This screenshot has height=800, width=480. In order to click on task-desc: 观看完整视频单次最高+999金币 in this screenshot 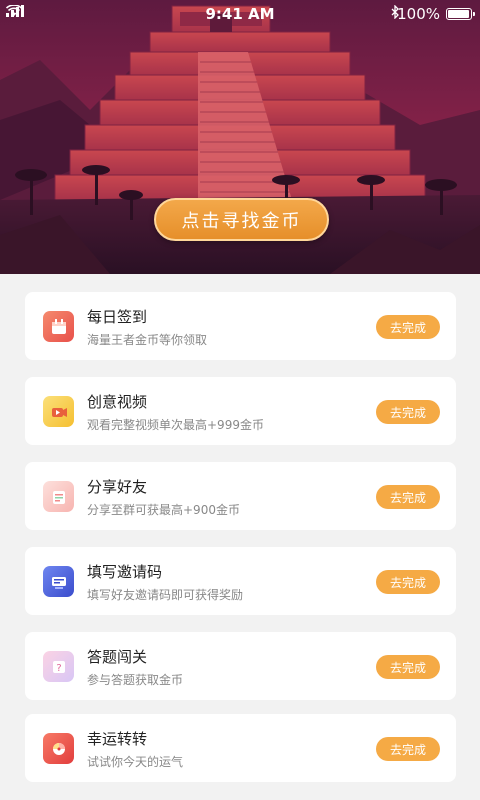, I will do `click(175, 425)`.